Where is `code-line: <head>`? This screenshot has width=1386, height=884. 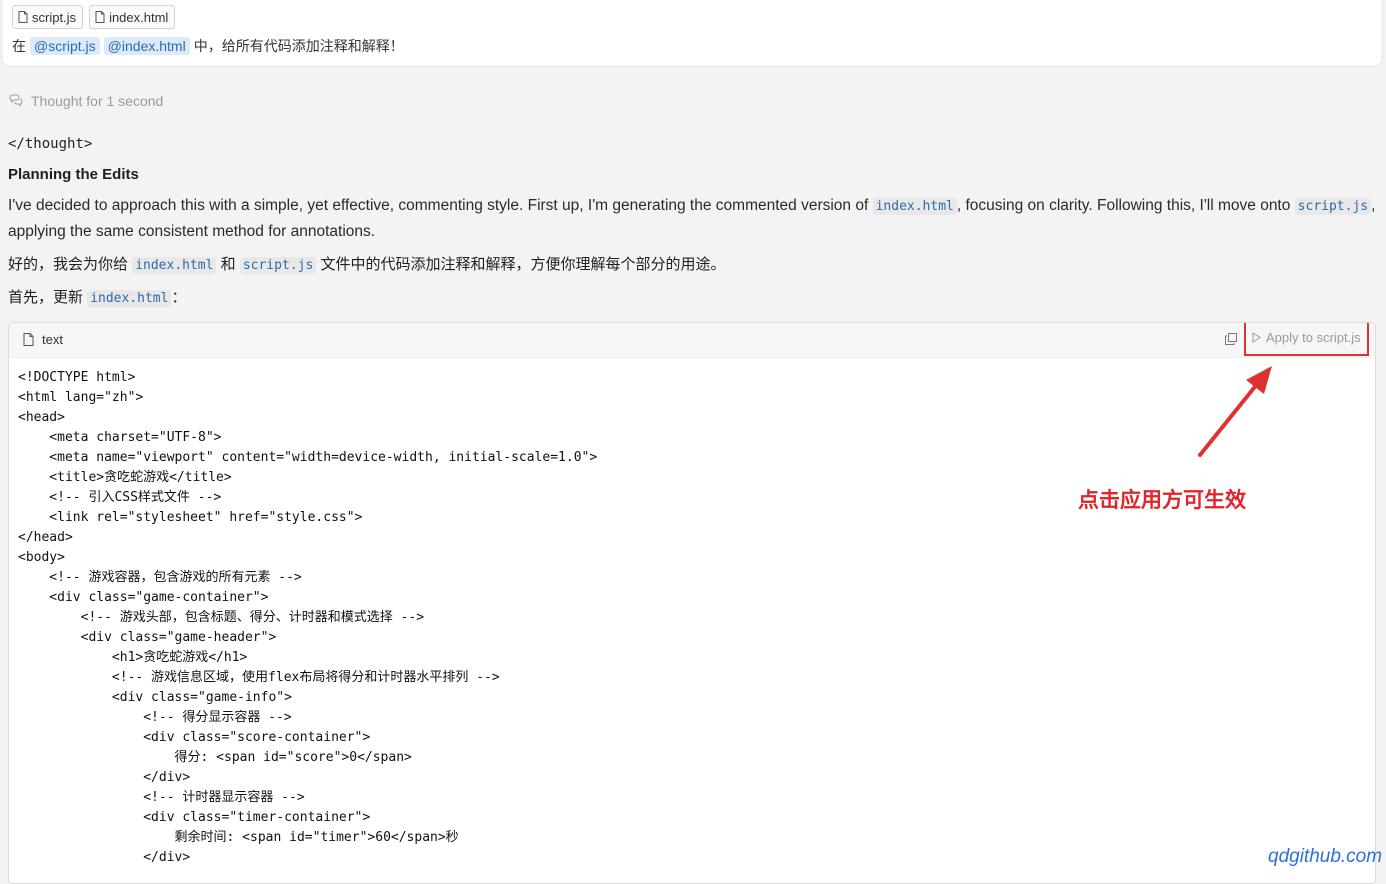
code-line: <head> is located at coordinates (41, 417).